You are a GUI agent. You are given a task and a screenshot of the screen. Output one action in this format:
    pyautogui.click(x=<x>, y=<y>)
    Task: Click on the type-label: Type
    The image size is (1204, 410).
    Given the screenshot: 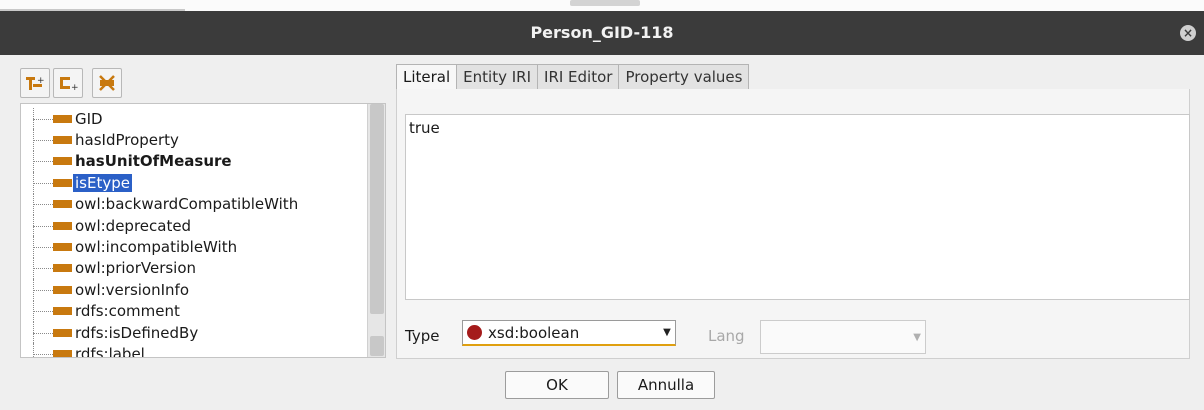 What is the action you would take?
    pyautogui.click(x=422, y=336)
    